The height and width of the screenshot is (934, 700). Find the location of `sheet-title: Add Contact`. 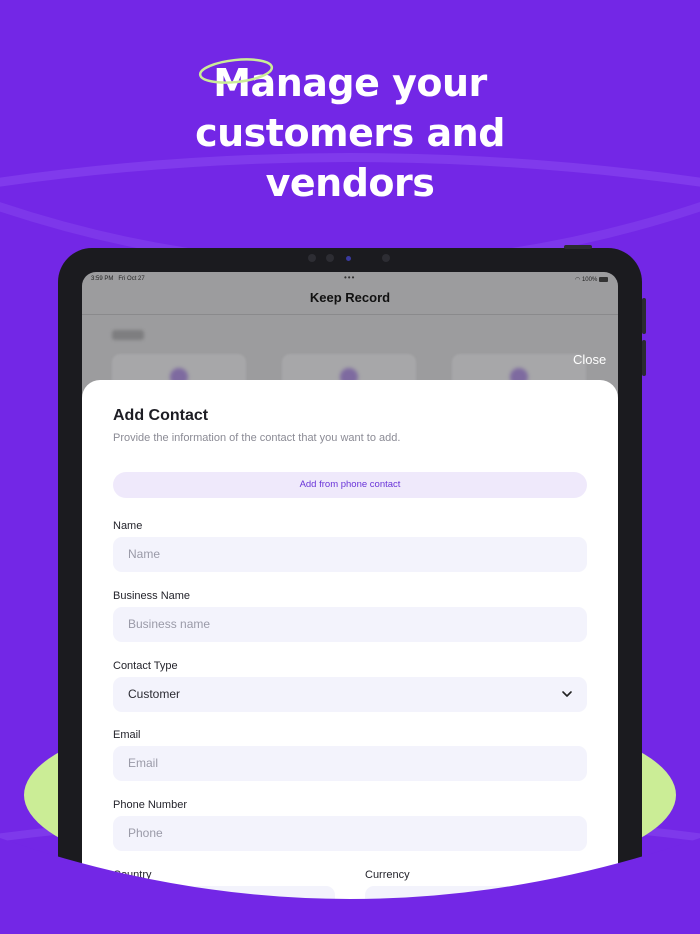

sheet-title: Add Contact is located at coordinates (161, 415).